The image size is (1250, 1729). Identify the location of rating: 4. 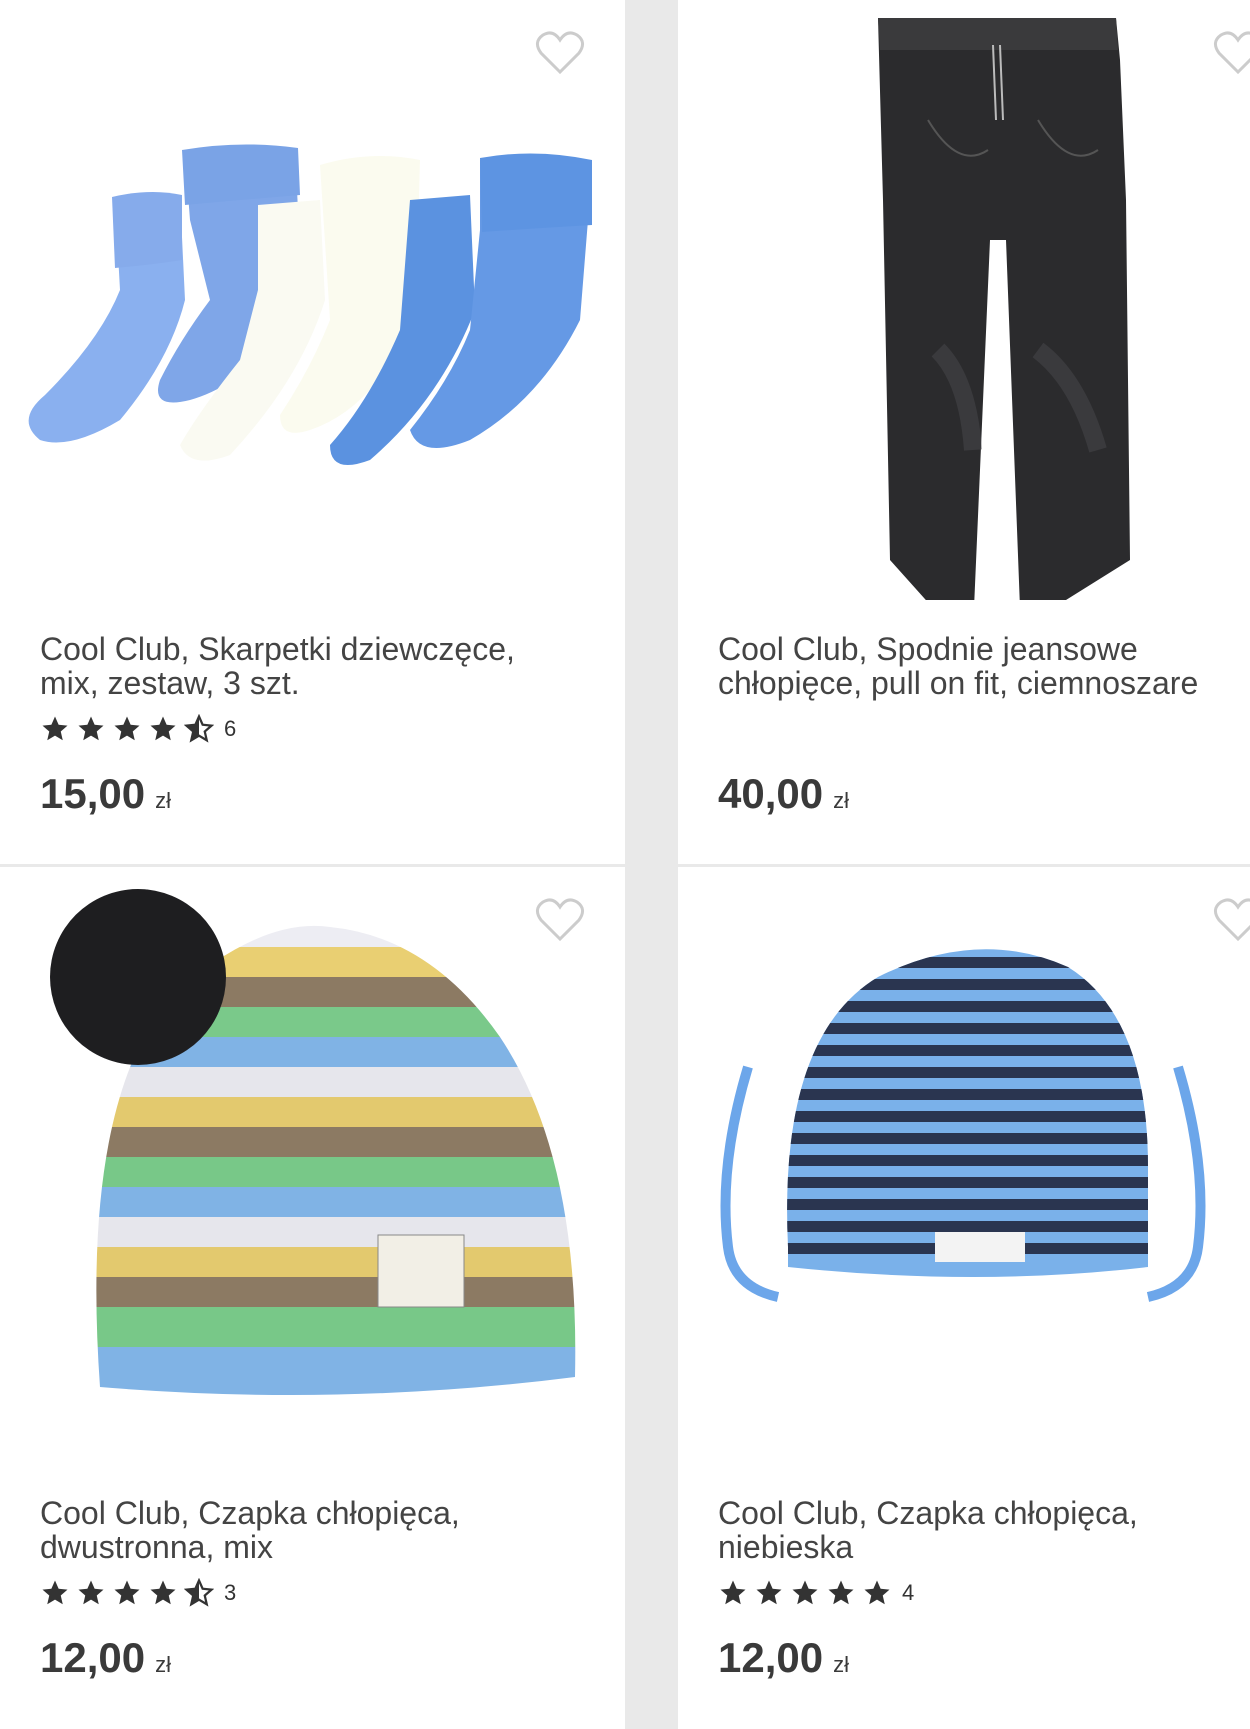
(816, 1593).